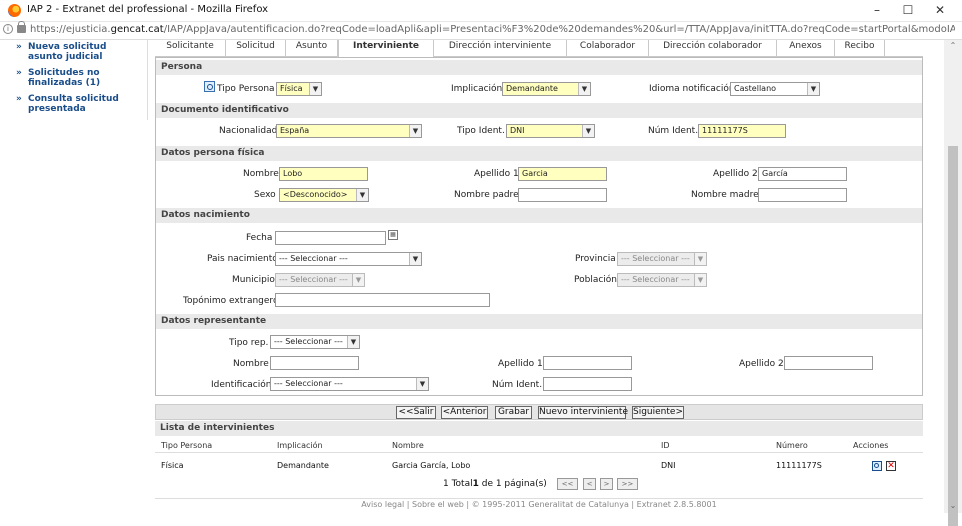  I want to click on apellido1-input: Garcia, so click(562, 174).